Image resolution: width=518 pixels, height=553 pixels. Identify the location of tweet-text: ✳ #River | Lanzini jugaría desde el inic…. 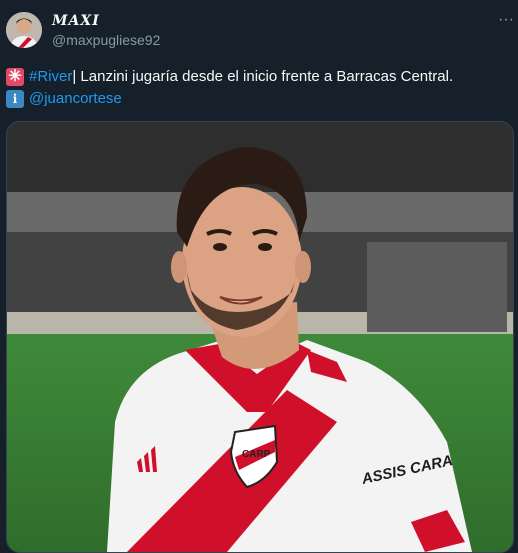
(259, 88).